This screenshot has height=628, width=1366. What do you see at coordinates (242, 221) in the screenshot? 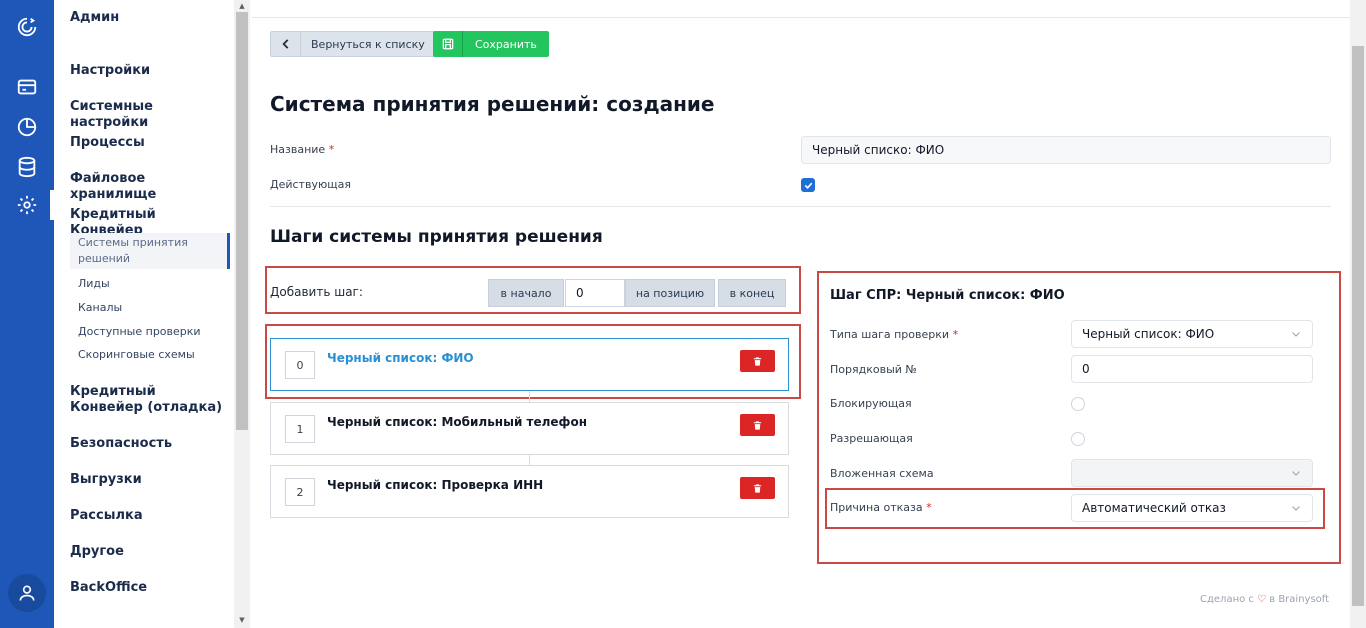
I see `sidebar-scroll-thumb` at bounding box center [242, 221].